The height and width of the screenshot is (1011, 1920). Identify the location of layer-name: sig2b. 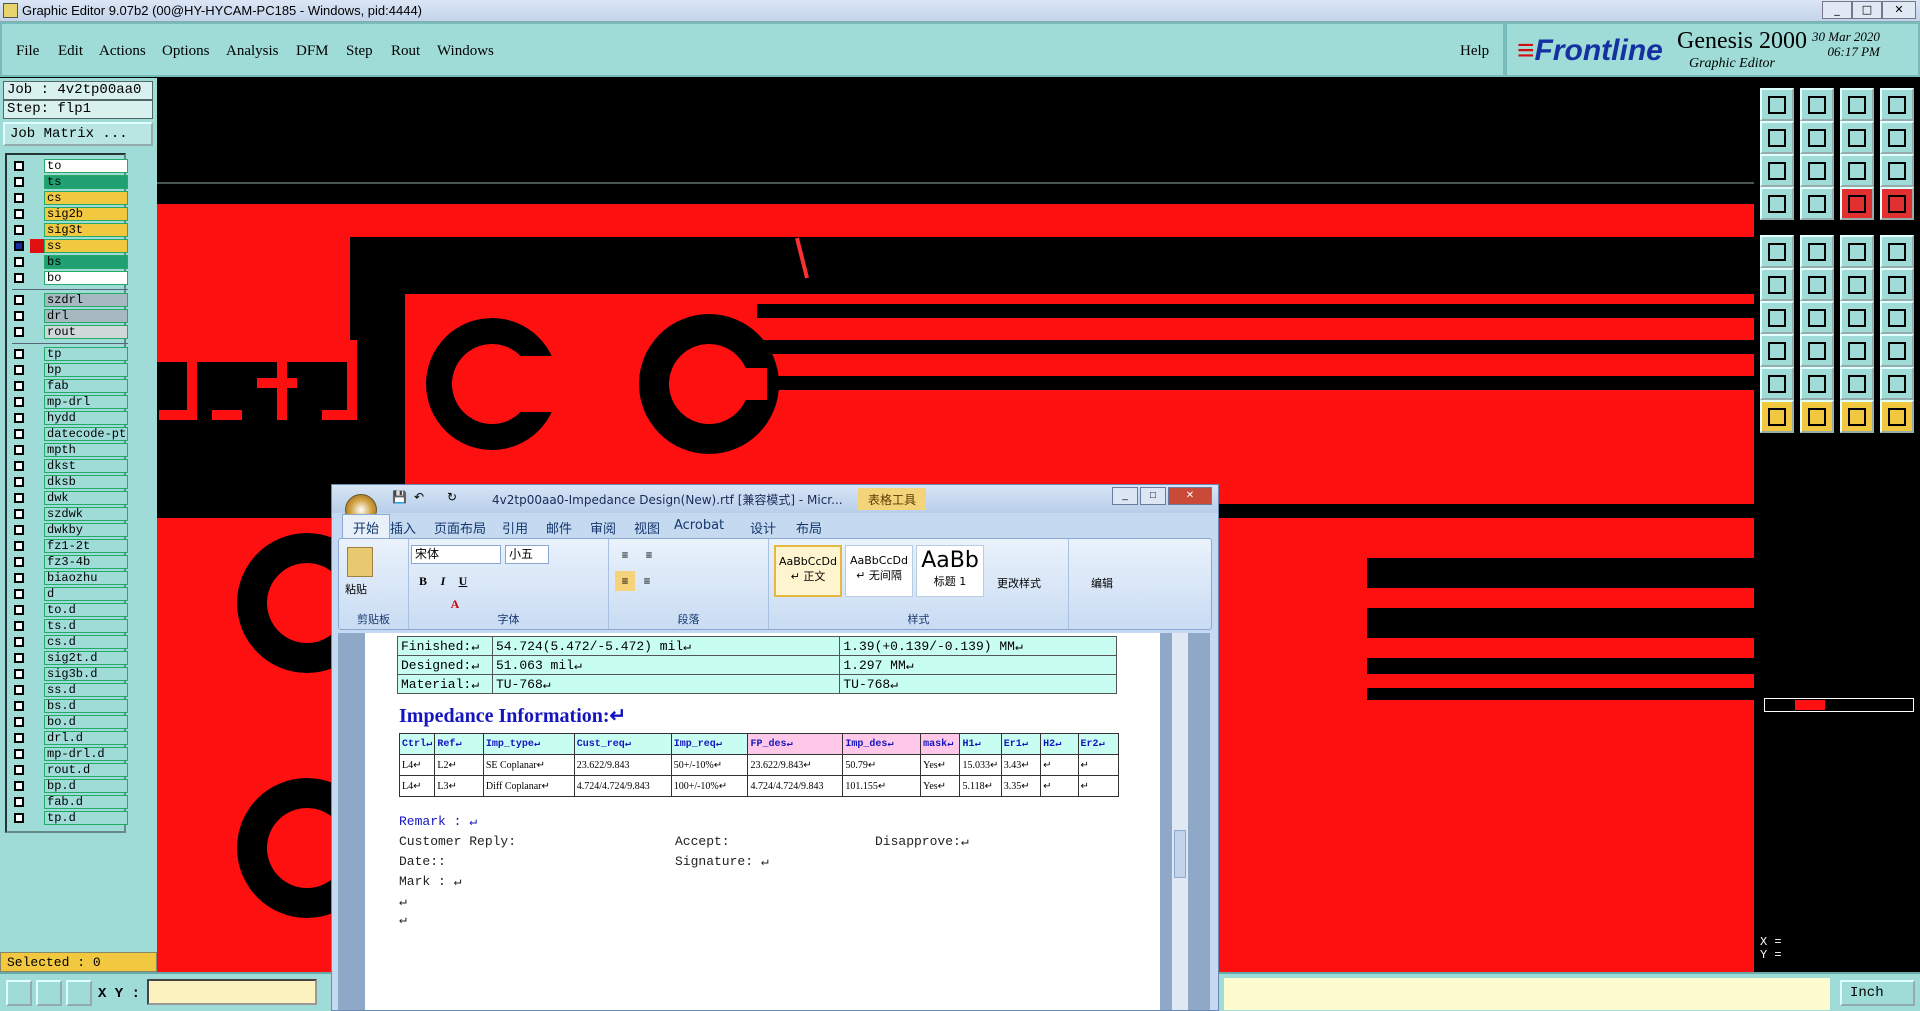
(86, 214).